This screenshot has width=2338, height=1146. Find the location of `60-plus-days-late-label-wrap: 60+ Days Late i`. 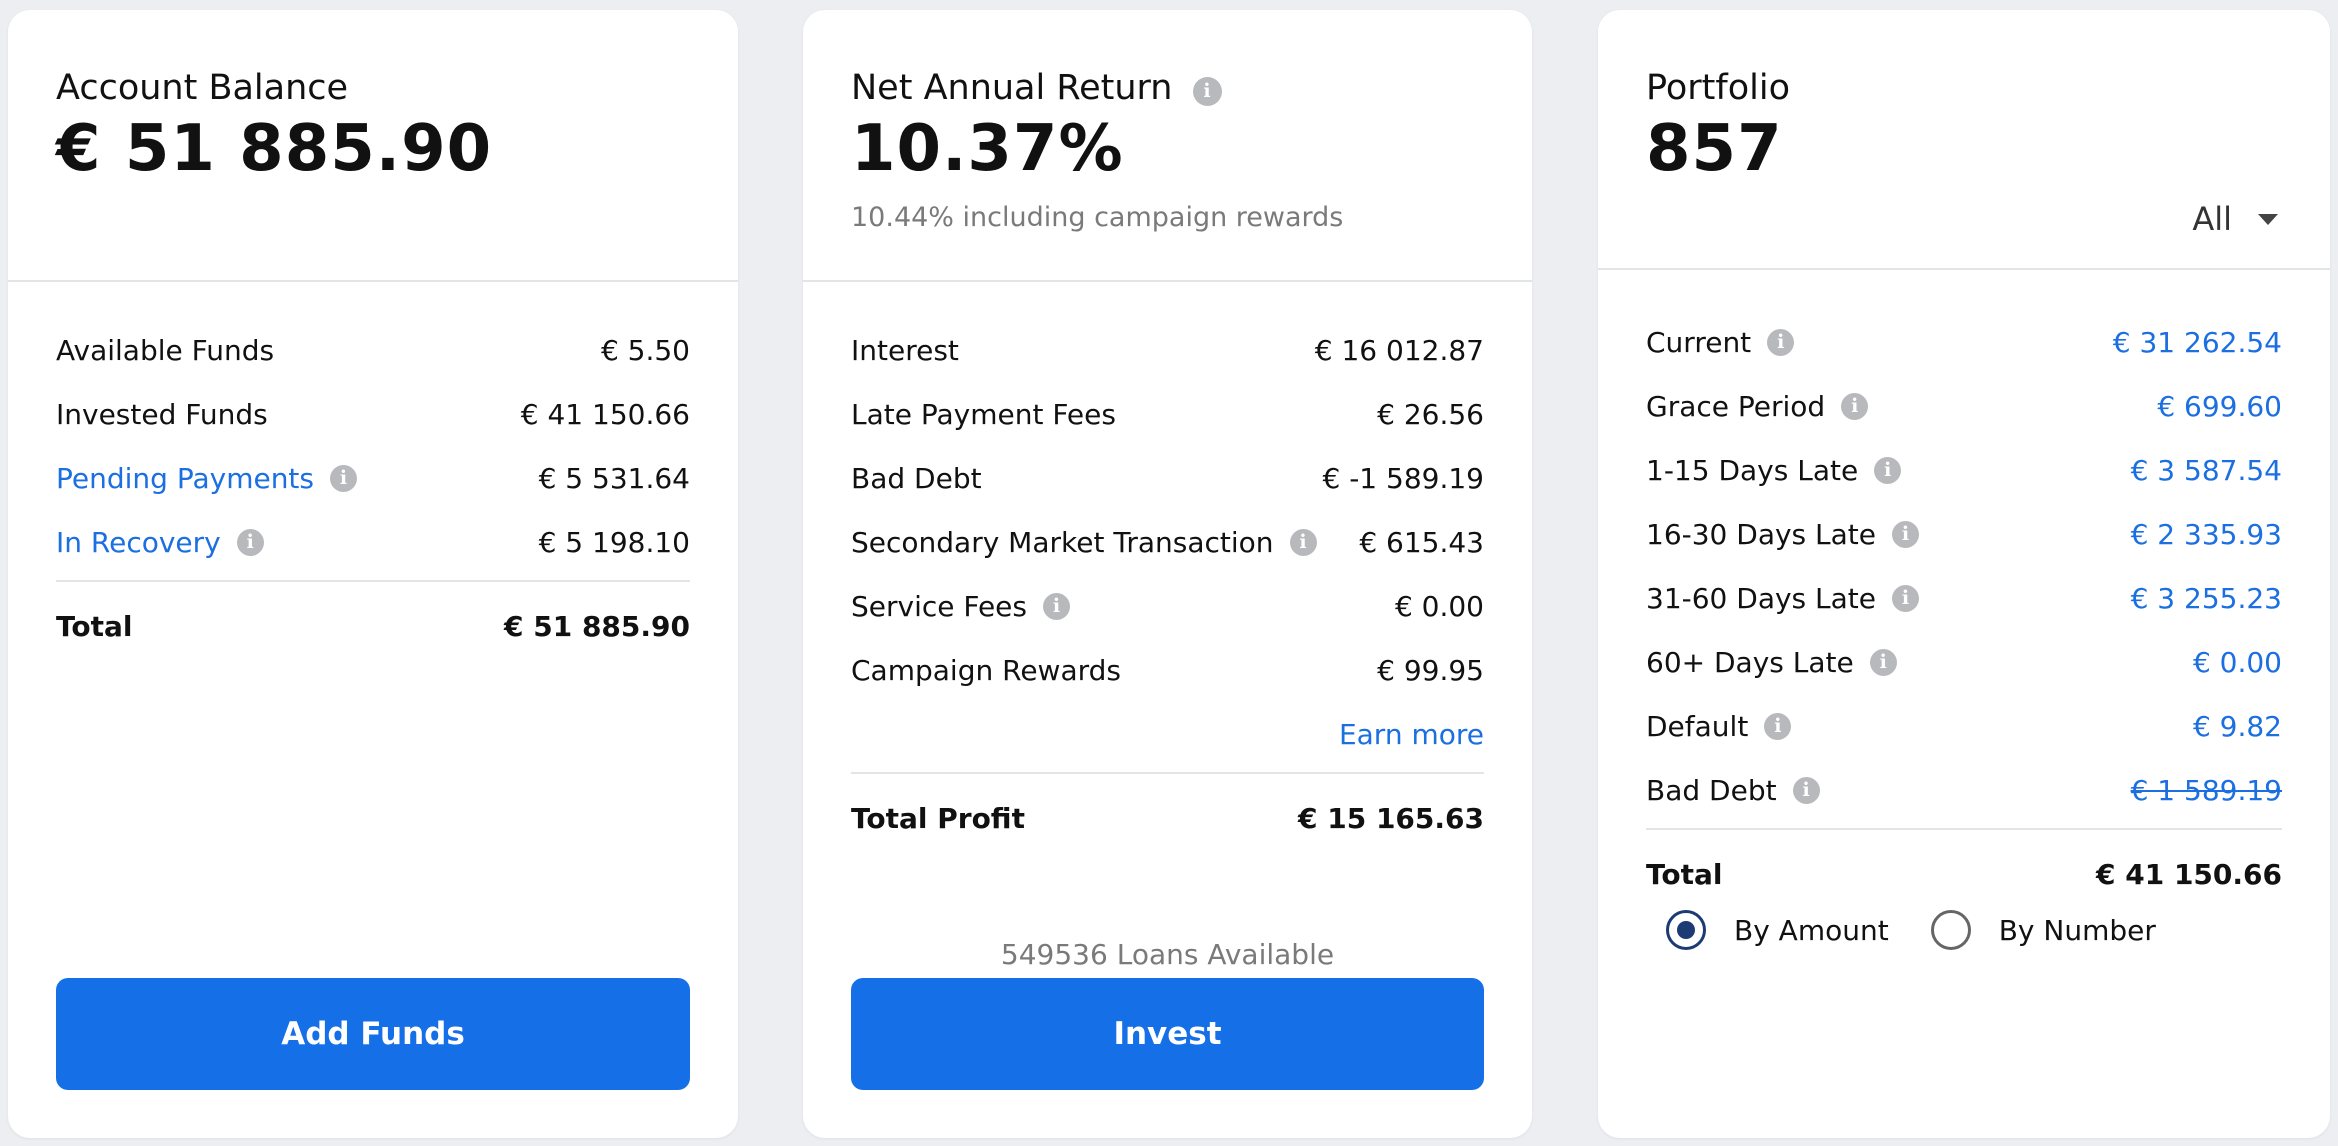

60-plus-days-late-label-wrap: 60+ Days Late i is located at coordinates (1771, 662).